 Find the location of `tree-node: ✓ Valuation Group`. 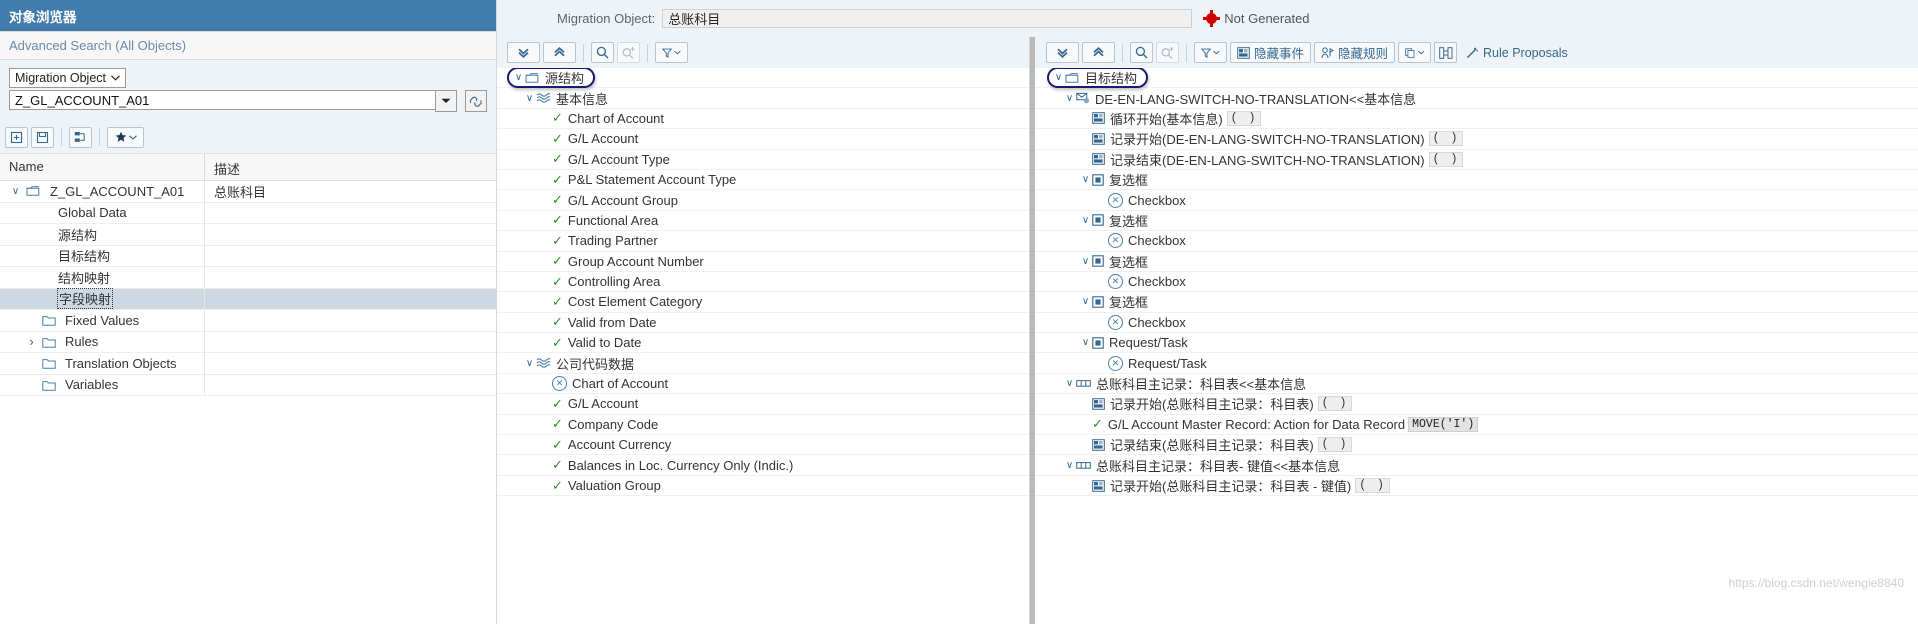

tree-node: ✓ Valuation Group is located at coordinates (763, 486).